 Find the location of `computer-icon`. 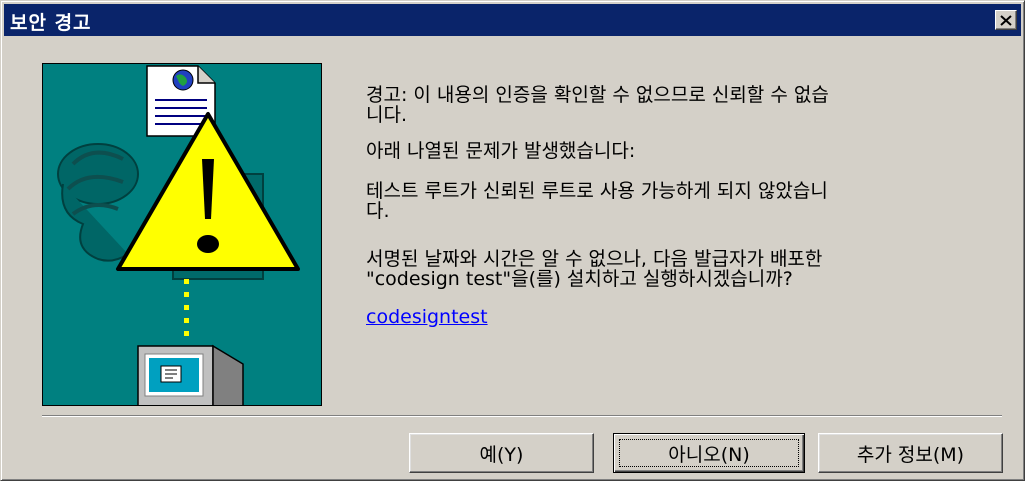

computer-icon is located at coordinates (190, 374).